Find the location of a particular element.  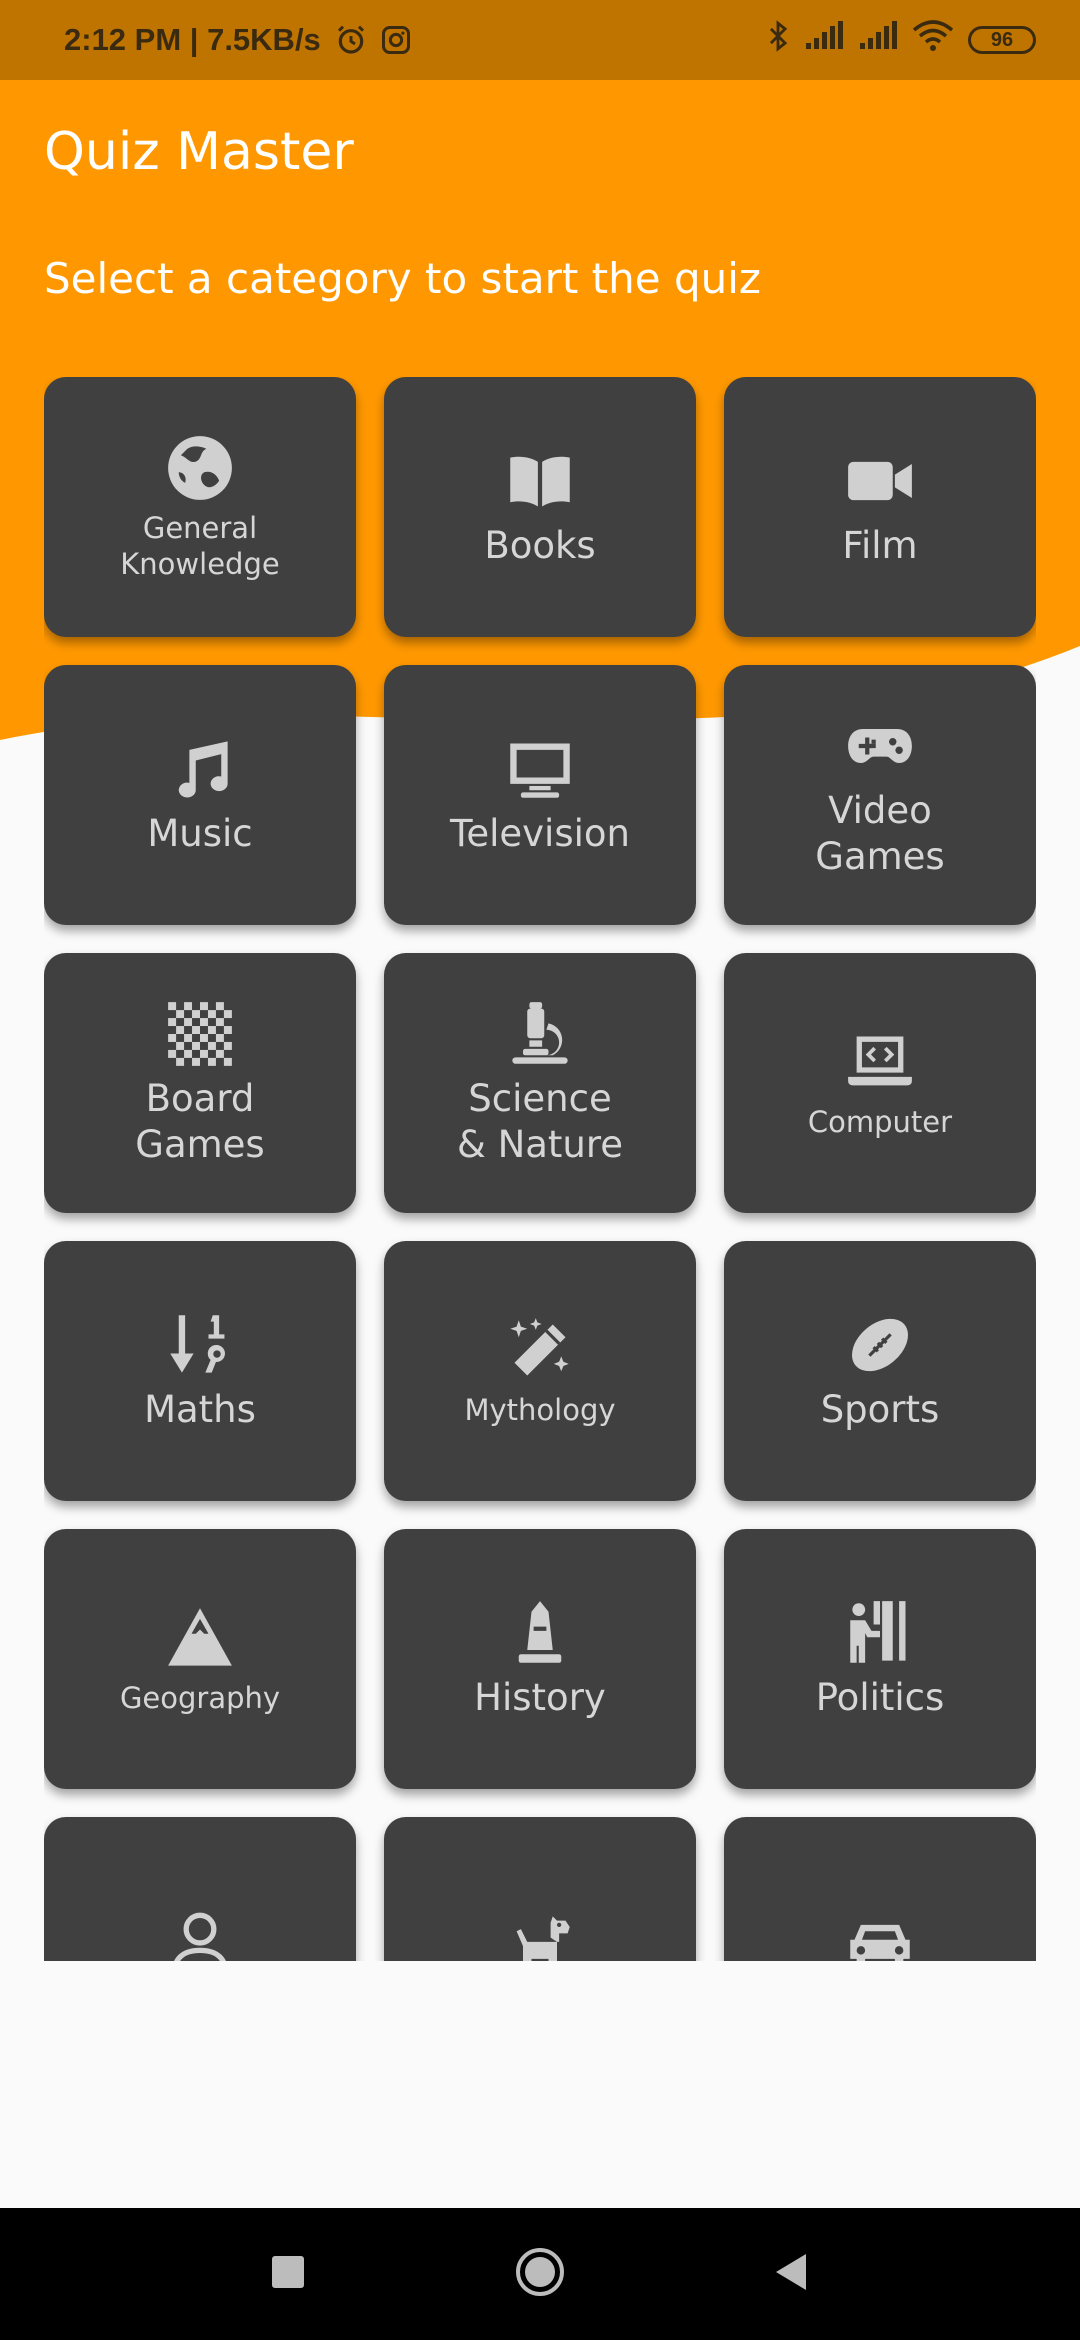

alarm-icon is located at coordinates (351, 40).